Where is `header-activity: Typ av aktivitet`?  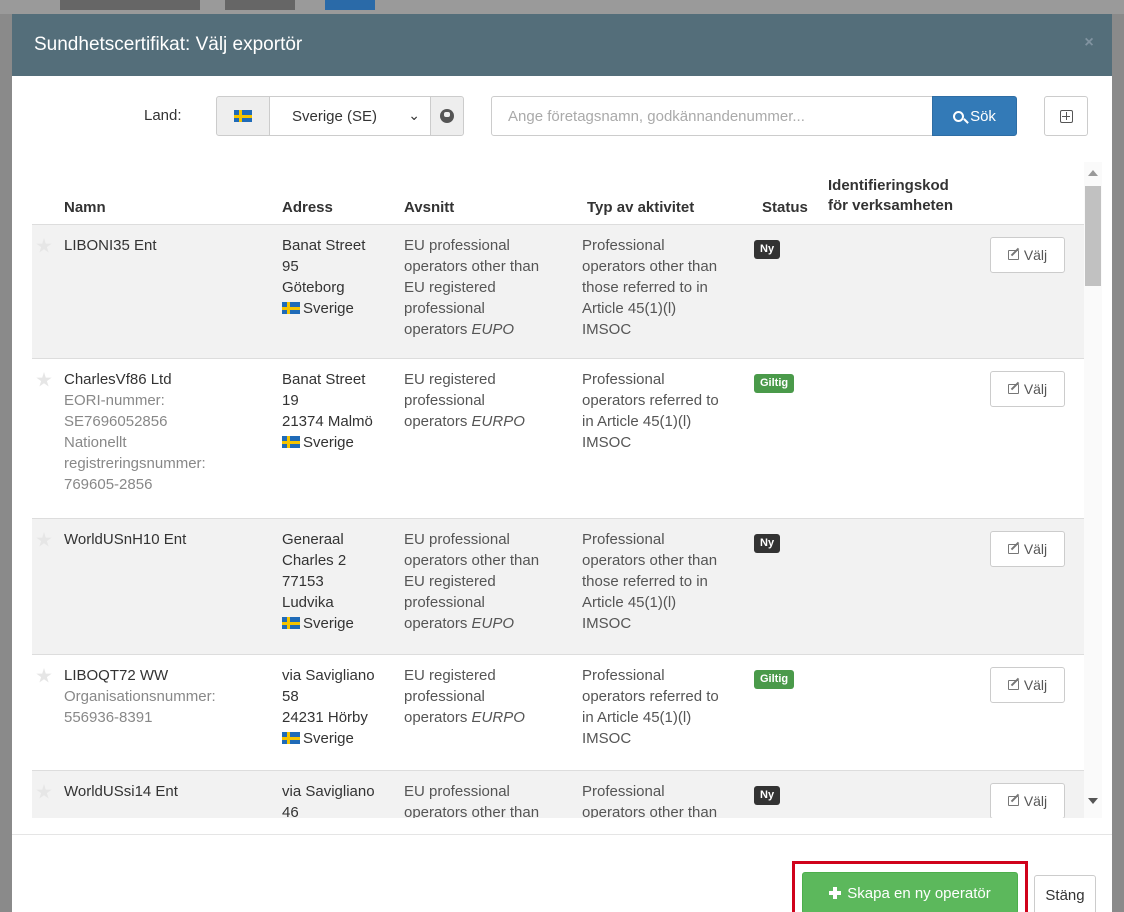
header-activity: Typ av aktivitet is located at coordinates (641, 207).